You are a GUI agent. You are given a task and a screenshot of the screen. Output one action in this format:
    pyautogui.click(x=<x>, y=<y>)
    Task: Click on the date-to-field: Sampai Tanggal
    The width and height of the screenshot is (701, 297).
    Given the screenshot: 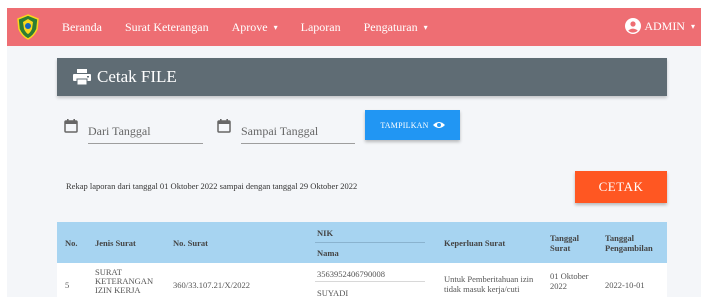 What is the action you would take?
    pyautogui.click(x=286, y=131)
    